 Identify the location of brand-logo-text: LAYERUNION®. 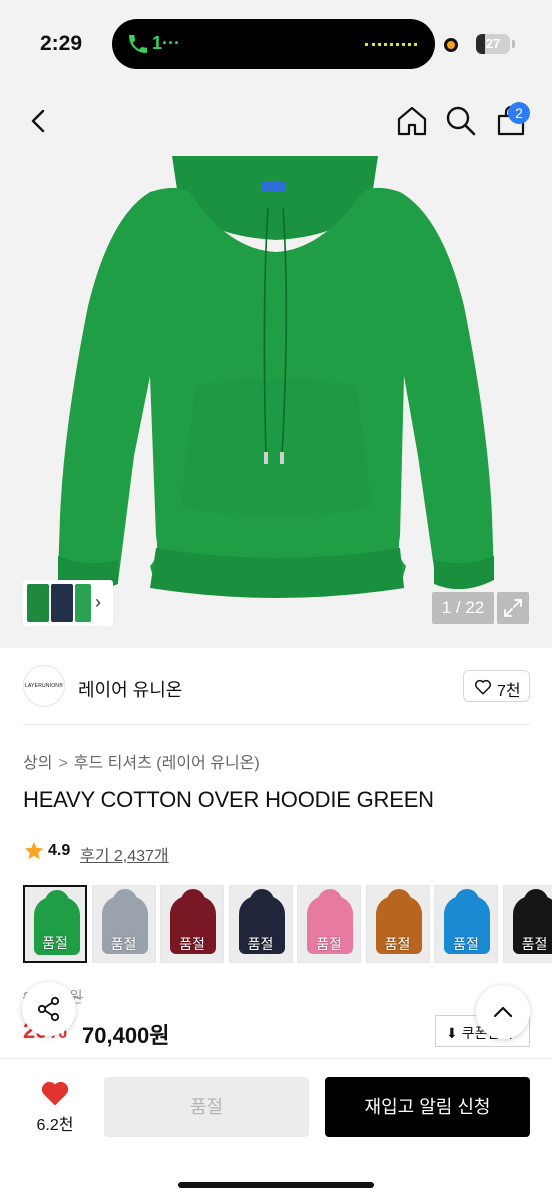
(44, 686).